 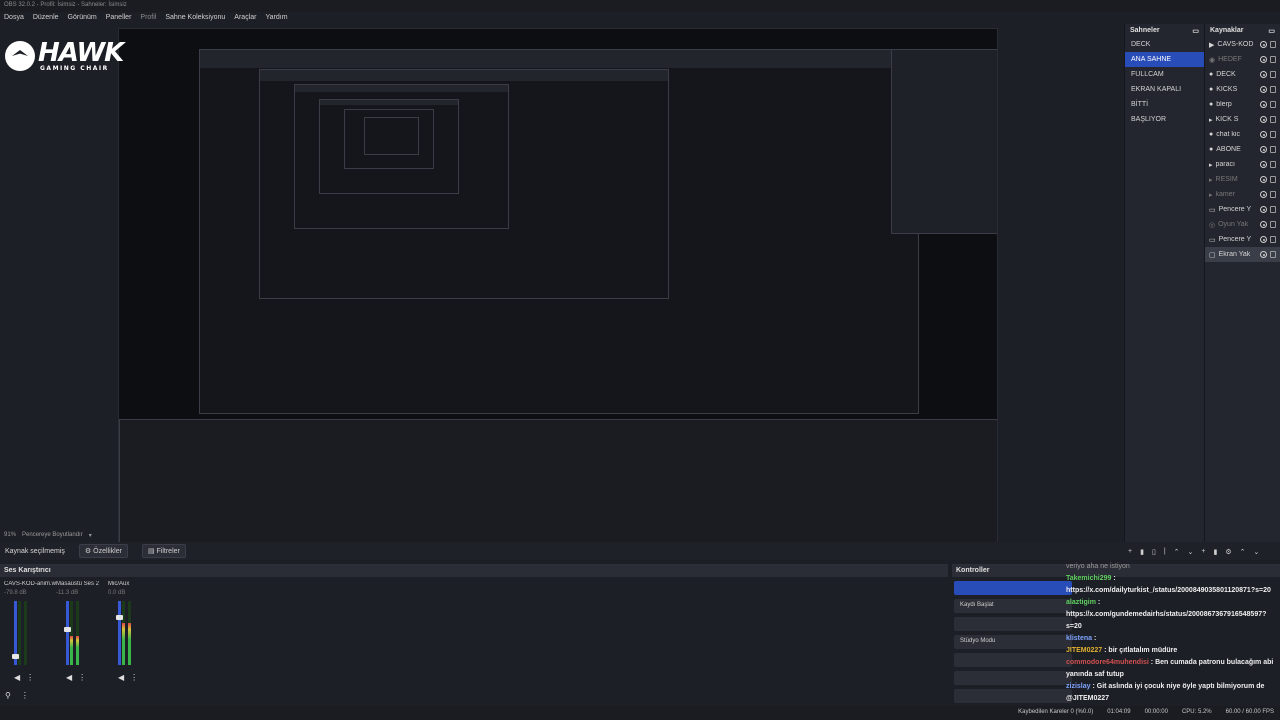 I want to click on copy-icon: ▯, so click(x=1154, y=552).